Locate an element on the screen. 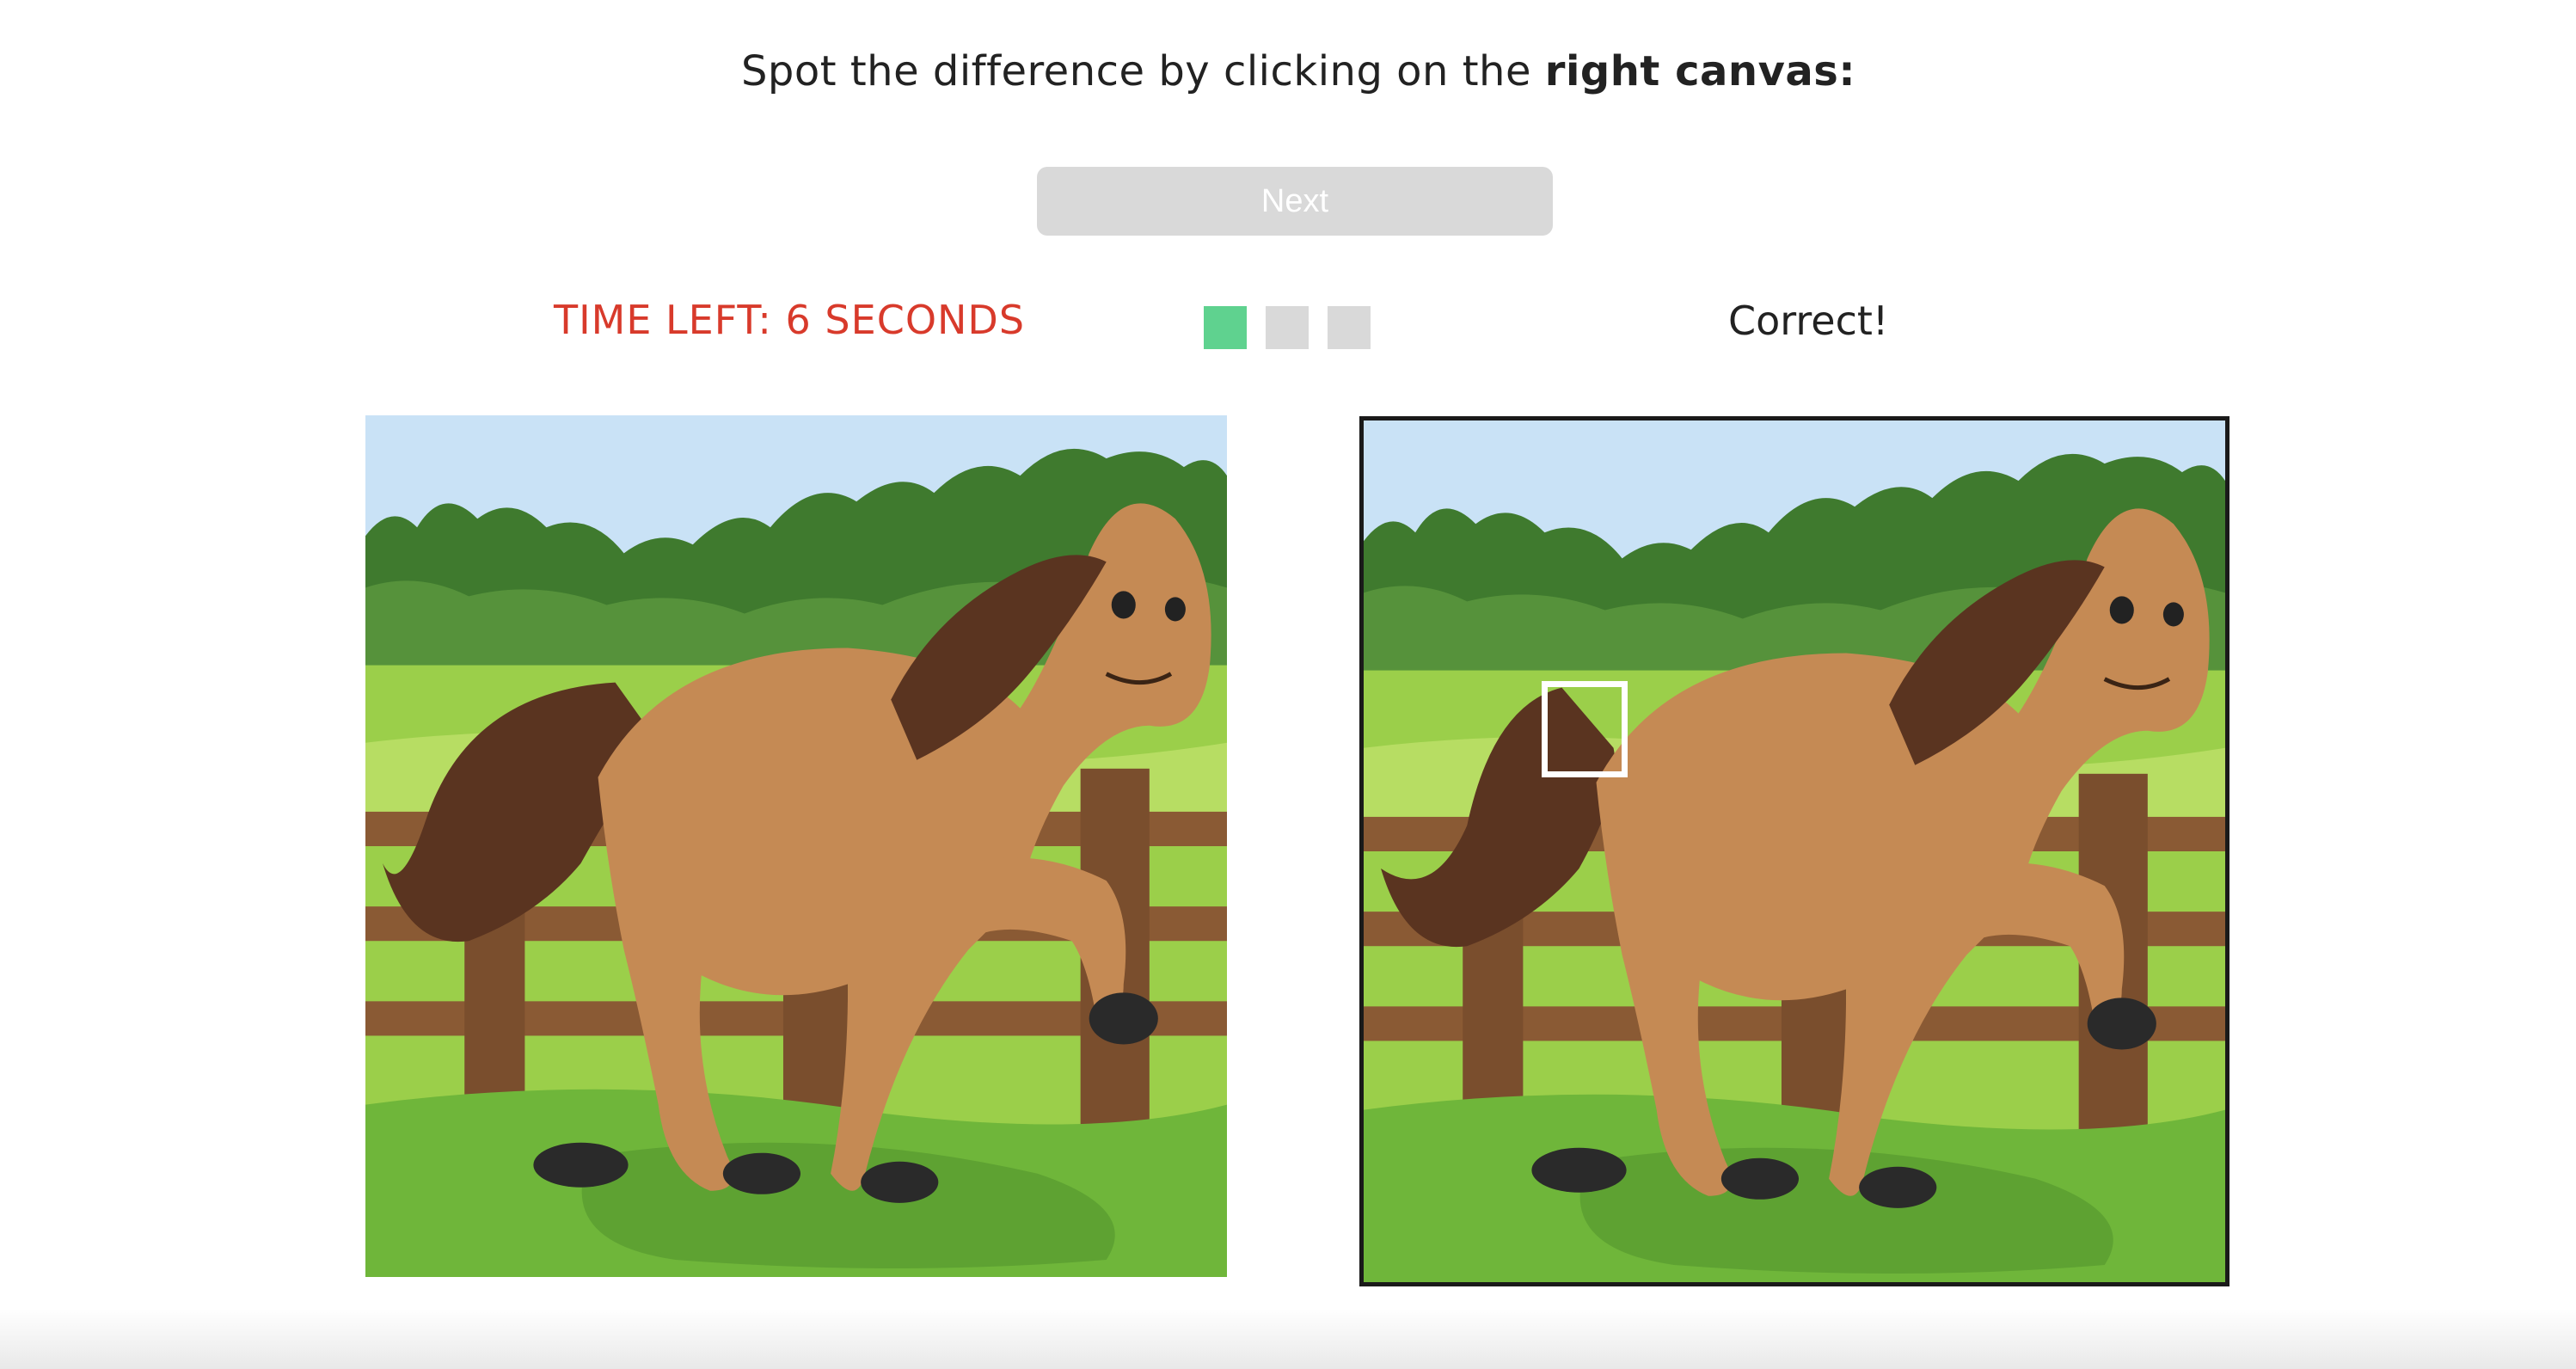 The height and width of the screenshot is (1369, 2576). next-button: Next is located at coordinates (1295, 202).